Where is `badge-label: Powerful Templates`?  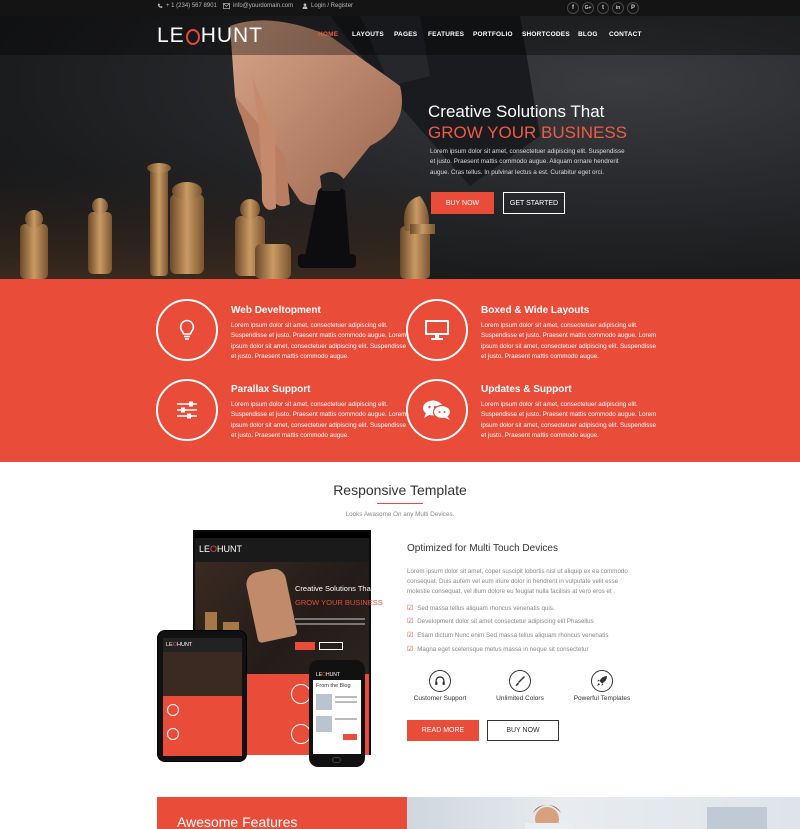
badge-label: Powerful Templates is located at coordinates (602, 698).